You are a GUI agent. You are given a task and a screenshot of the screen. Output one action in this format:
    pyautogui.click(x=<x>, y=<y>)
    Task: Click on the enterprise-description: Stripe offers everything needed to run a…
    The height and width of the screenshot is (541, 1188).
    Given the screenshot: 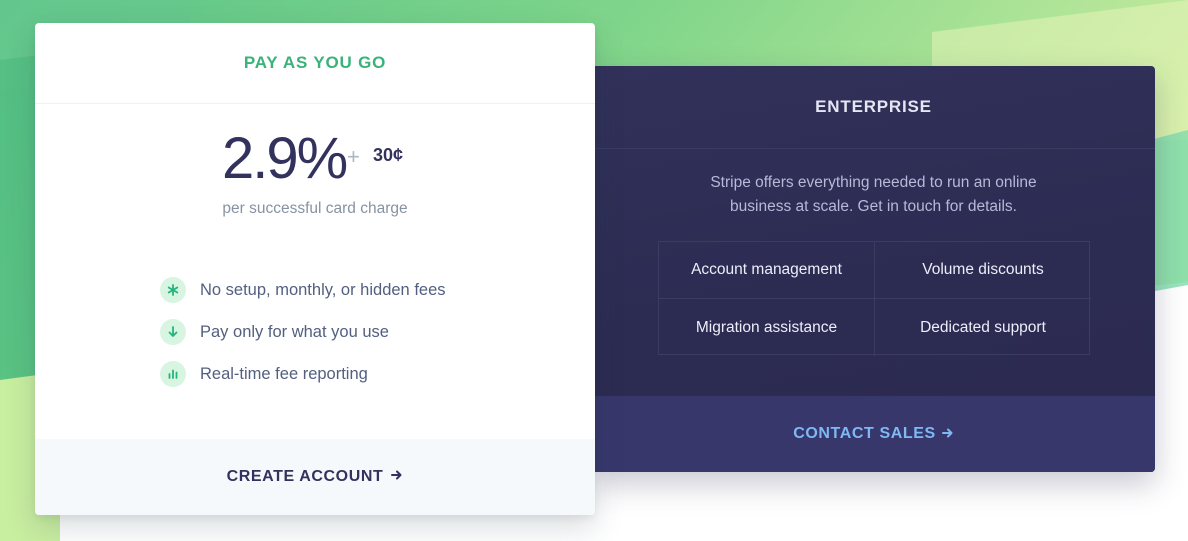 What is the action you would take?
    pyautogui.click(x=873, y=194)
    